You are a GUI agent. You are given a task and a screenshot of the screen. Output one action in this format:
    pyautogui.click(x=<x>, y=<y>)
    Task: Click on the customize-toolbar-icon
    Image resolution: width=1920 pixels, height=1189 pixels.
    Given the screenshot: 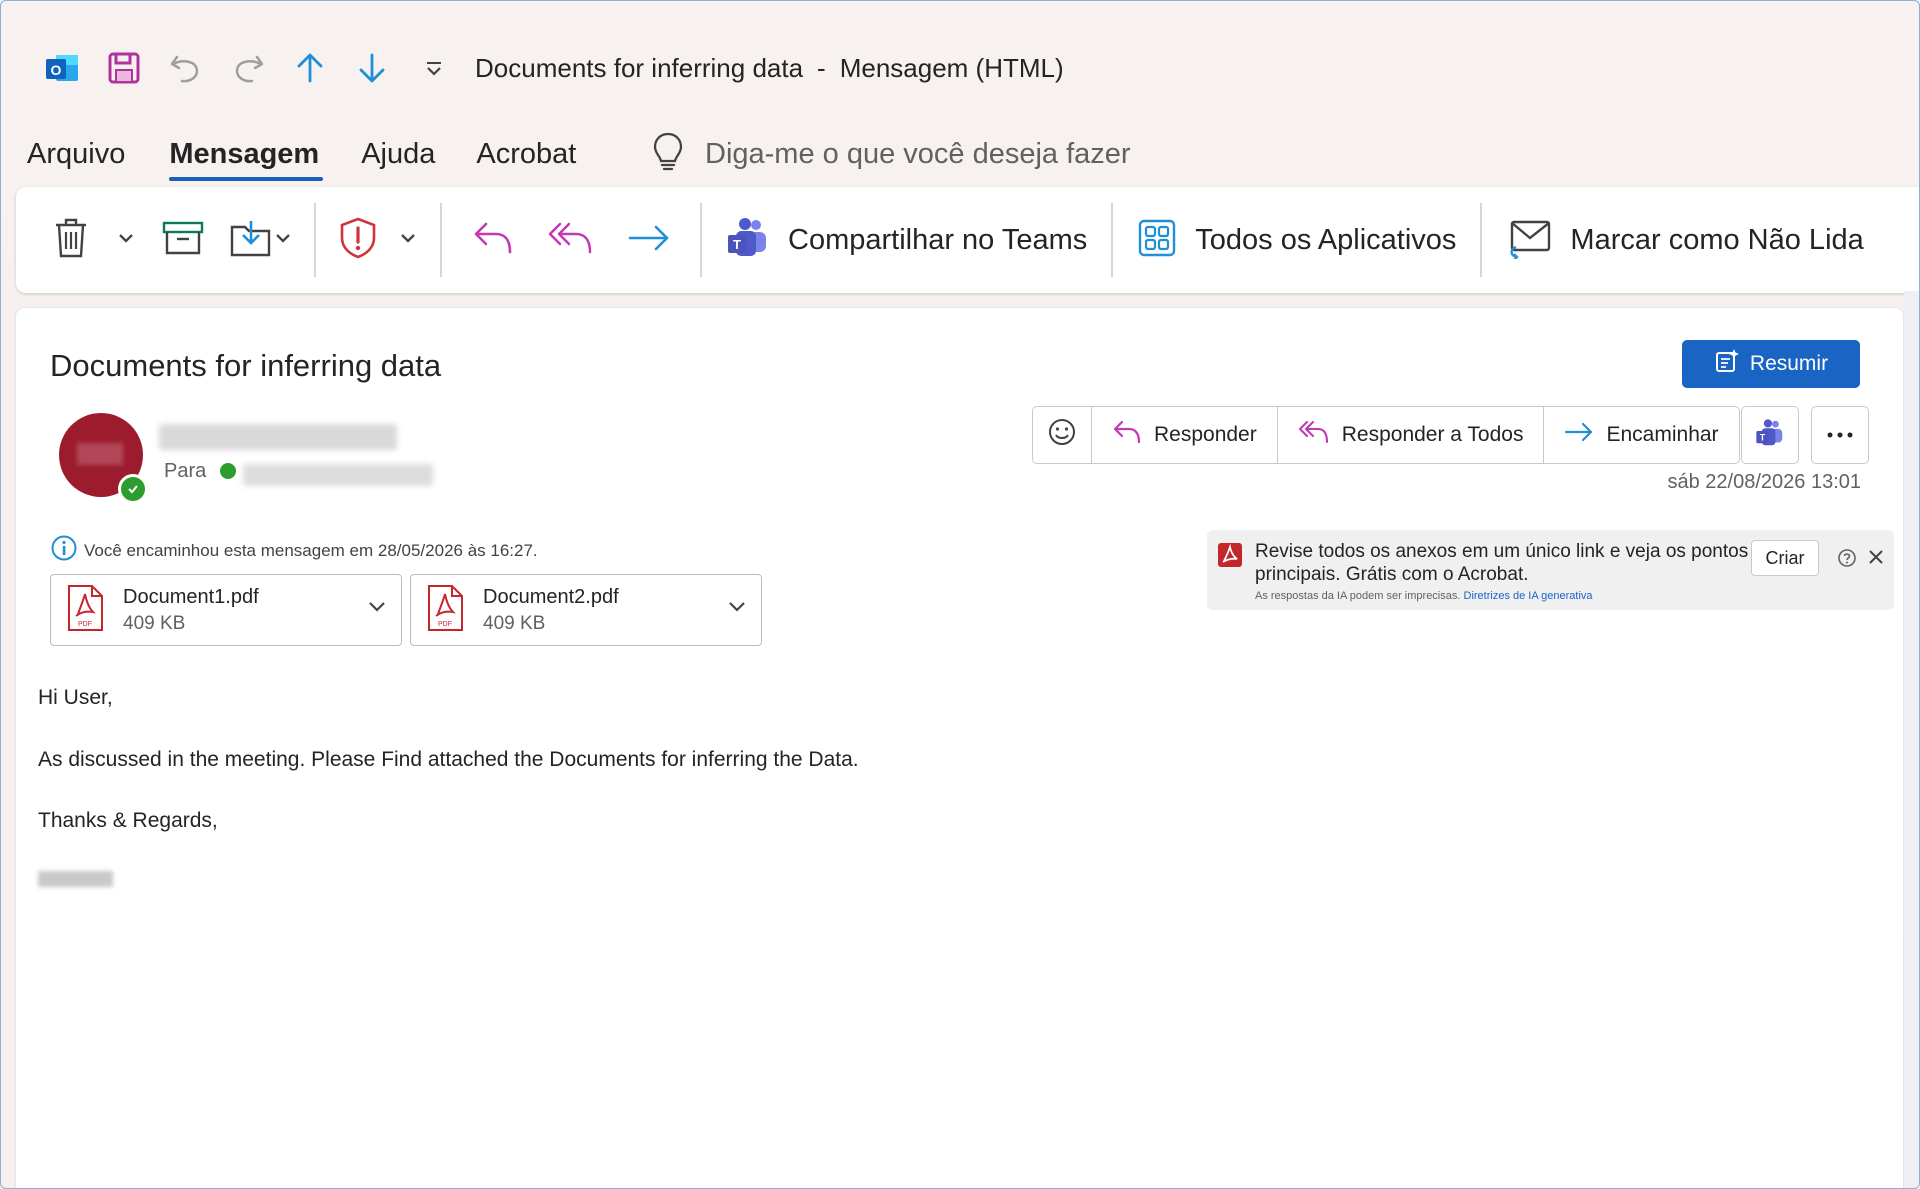 What is the action you would take?
    pyautogui.click(x=434, y=68)
    